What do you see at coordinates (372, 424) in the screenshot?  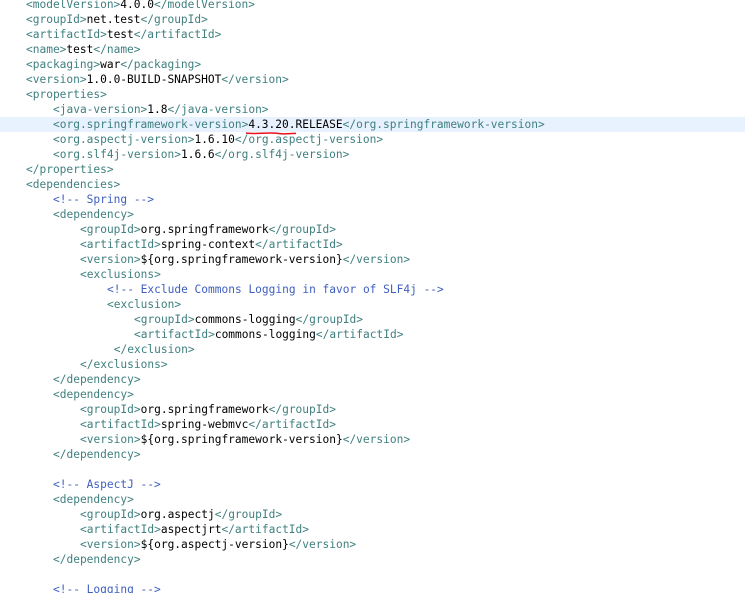 I see `code-line: <artifactId>spring-webmvc</artifactId>` at bounding box center [372, 424].